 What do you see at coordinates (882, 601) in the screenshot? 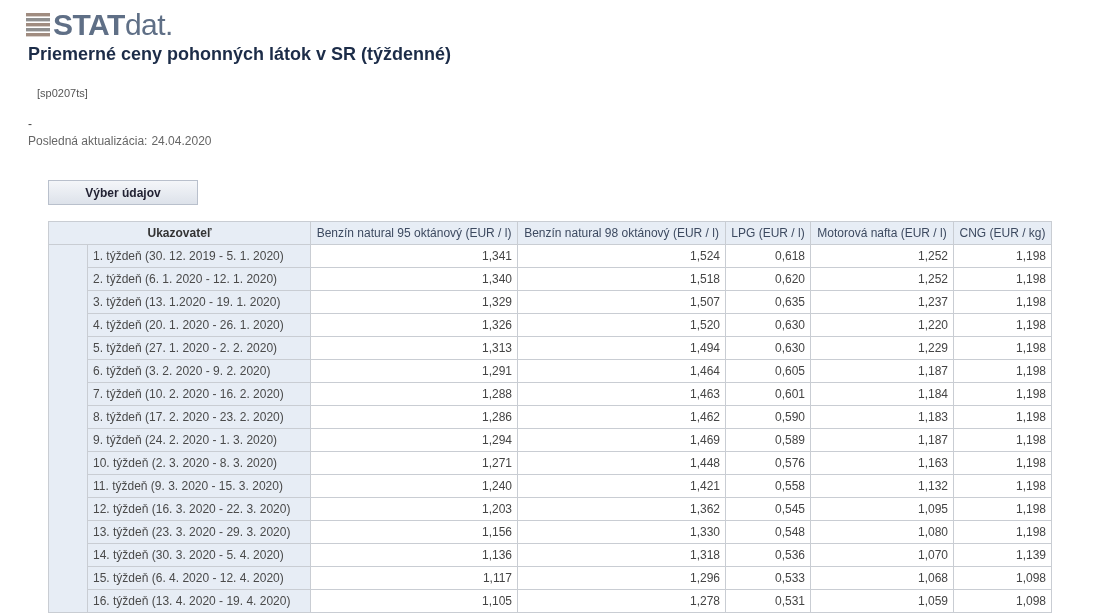
I see `table-cell: 1,059` at bounding box center [882, 601].